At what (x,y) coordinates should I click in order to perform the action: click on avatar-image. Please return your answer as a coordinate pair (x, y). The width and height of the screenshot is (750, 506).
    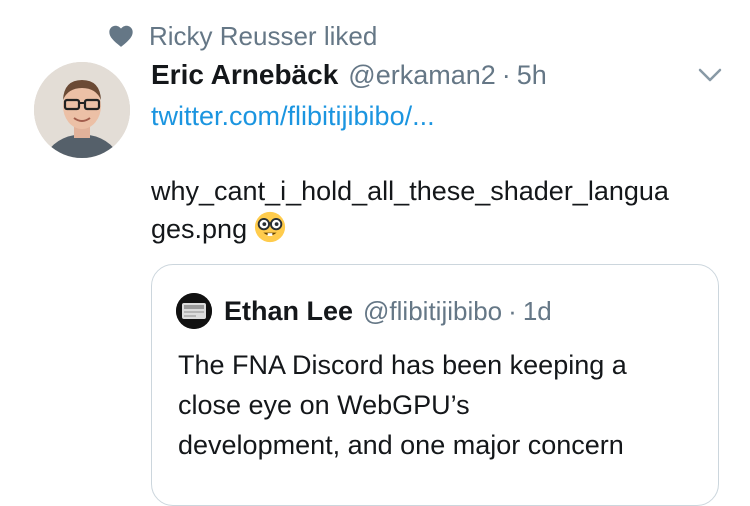
    Looking at the image, I should click on (82, 110).